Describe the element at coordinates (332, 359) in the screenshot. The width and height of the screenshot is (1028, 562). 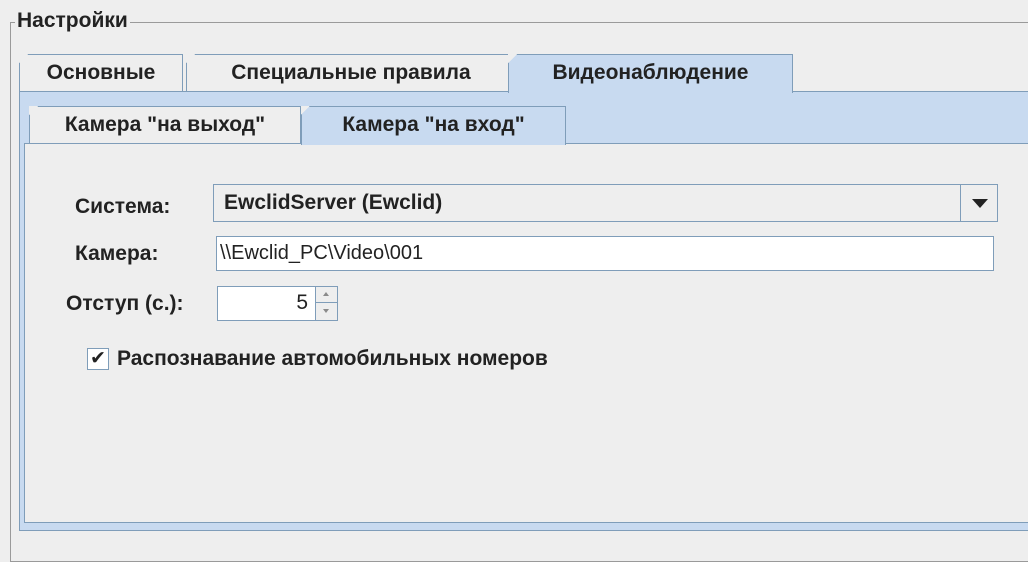
I see `plate-recognition-label: Распознавание автомобильных номеров` at that location.